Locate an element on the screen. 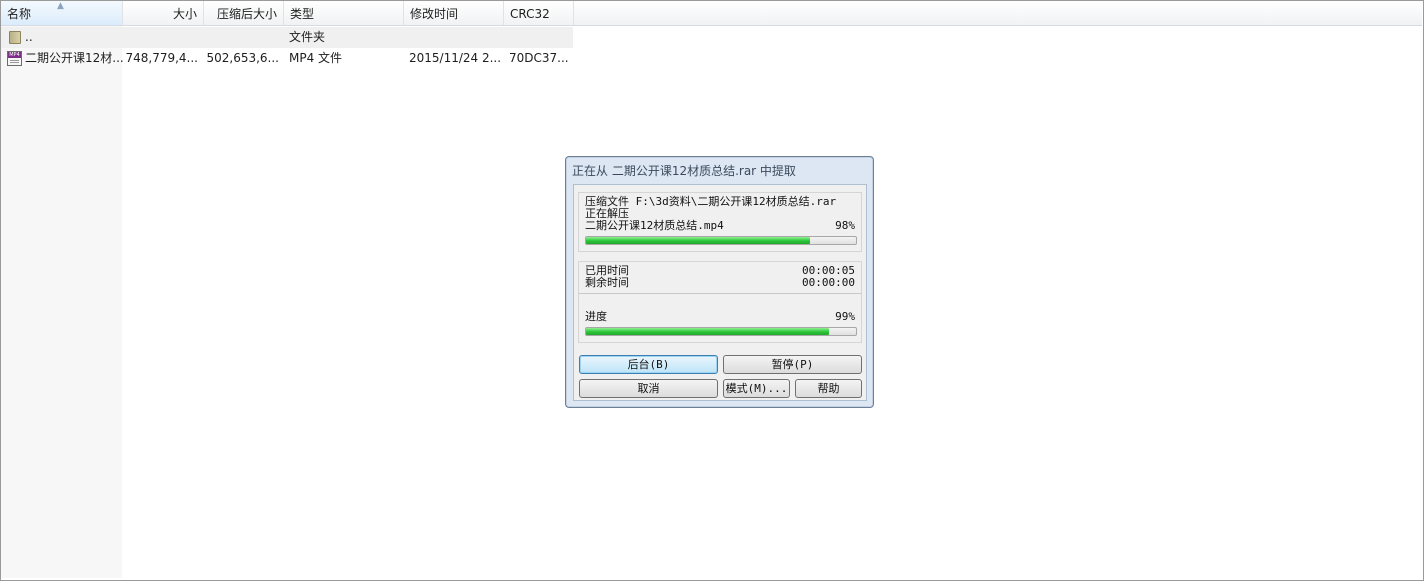  col-header-modified: 修改时间 is located at coordinates (454, 13).